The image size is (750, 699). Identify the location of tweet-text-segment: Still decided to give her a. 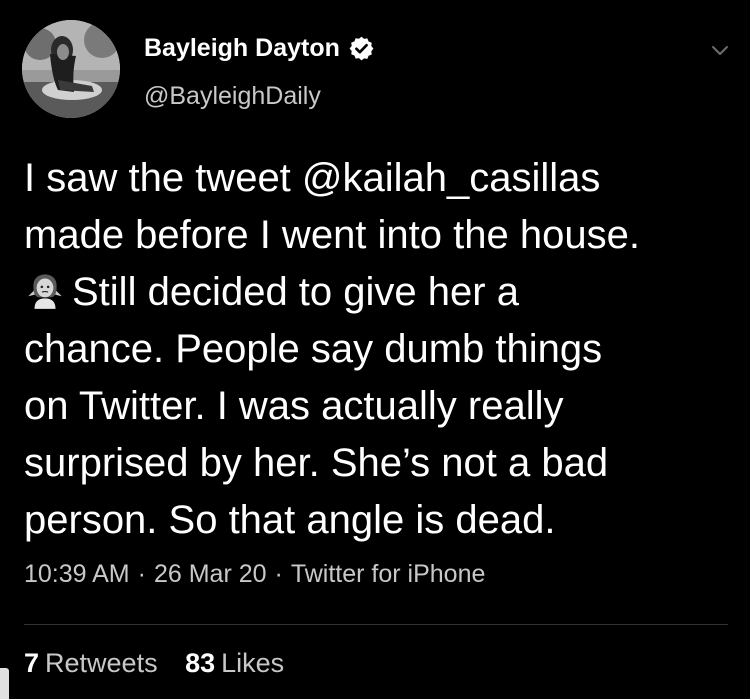
(295, 292).